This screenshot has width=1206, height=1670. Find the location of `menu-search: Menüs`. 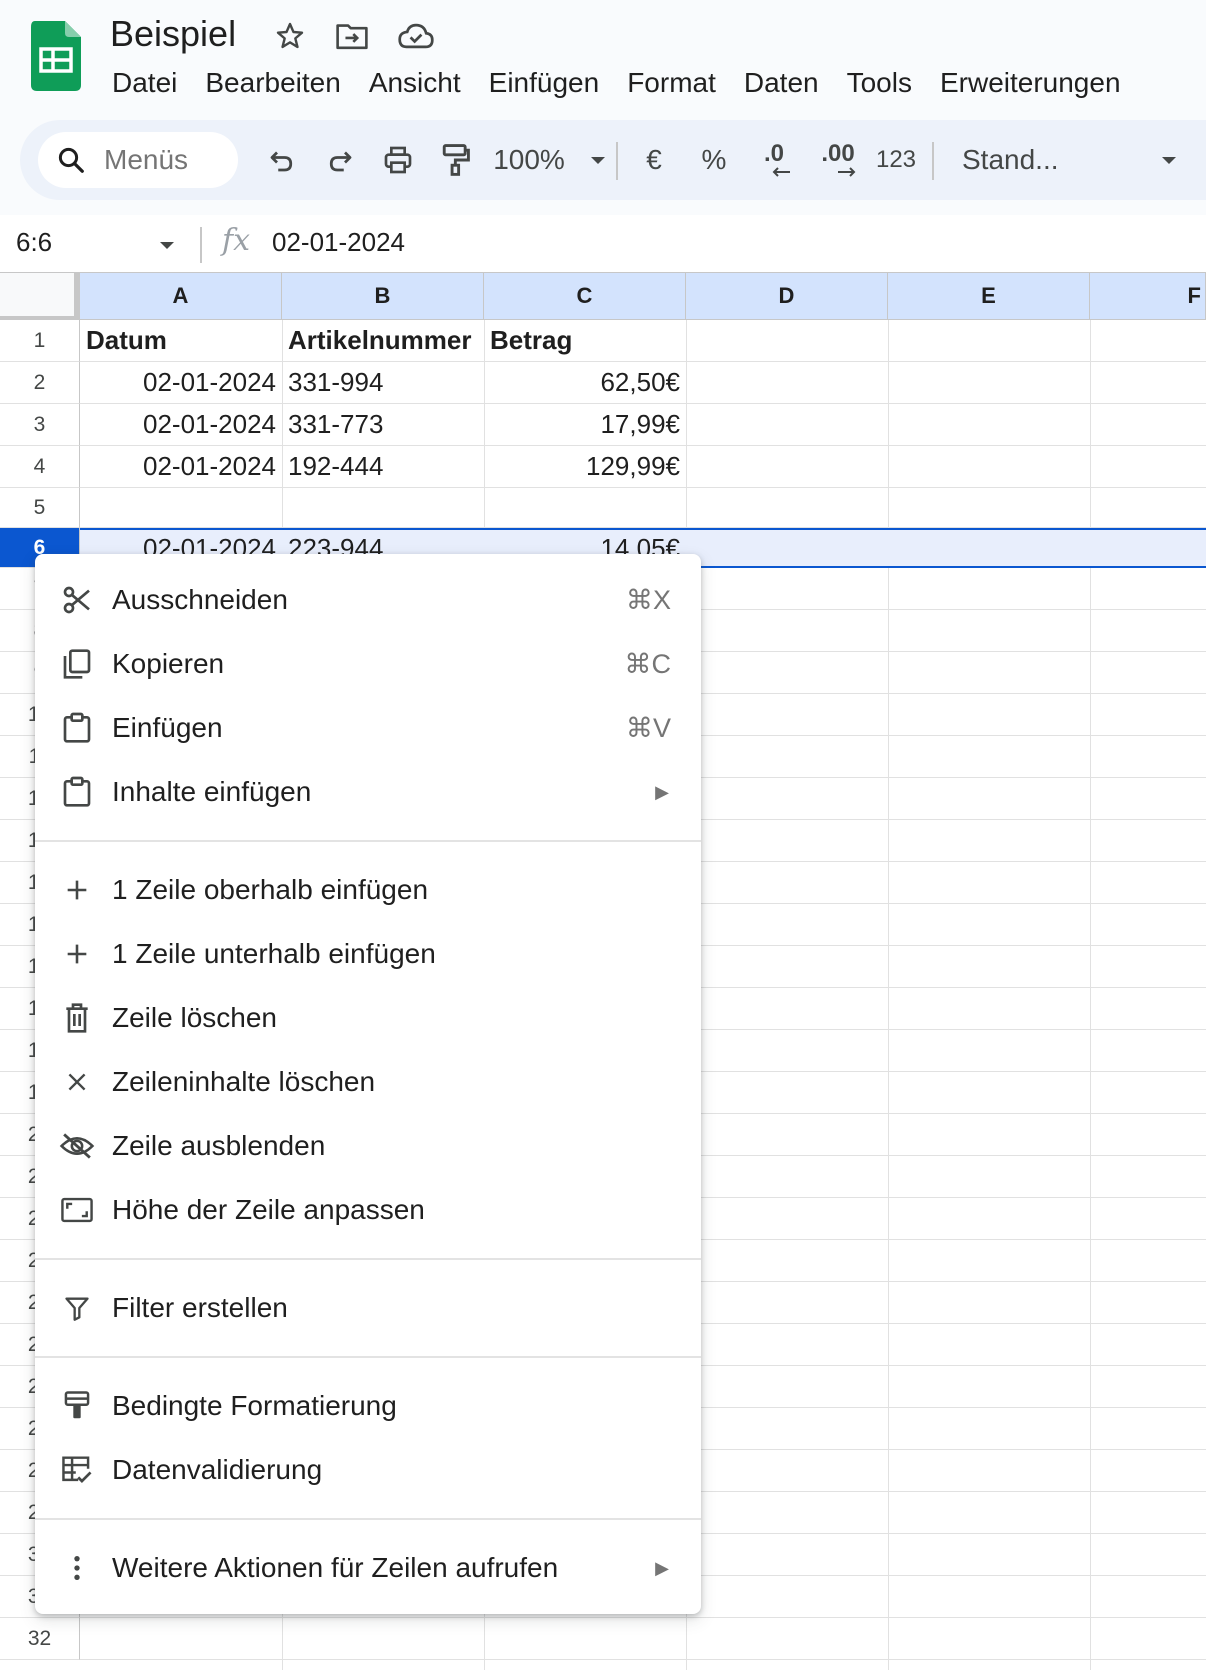

menu-search: Menüs is located at coordinates (138, 160).